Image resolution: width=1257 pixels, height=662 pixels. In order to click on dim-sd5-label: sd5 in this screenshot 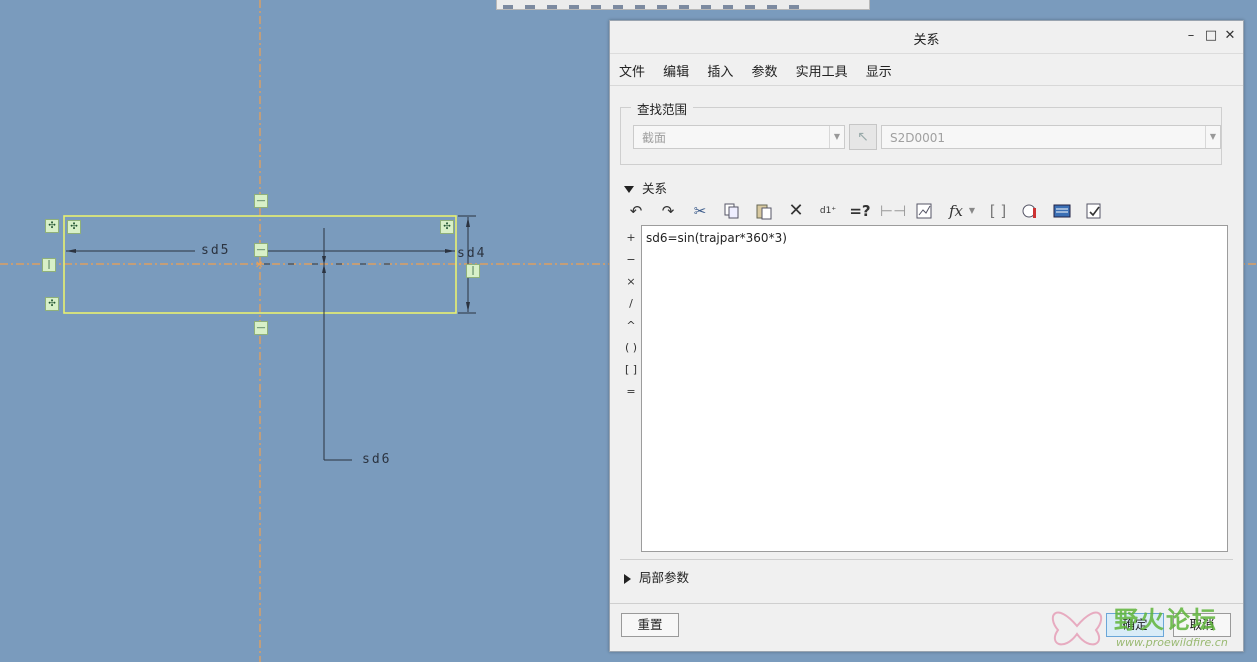, I will do `click(215, 250)`.